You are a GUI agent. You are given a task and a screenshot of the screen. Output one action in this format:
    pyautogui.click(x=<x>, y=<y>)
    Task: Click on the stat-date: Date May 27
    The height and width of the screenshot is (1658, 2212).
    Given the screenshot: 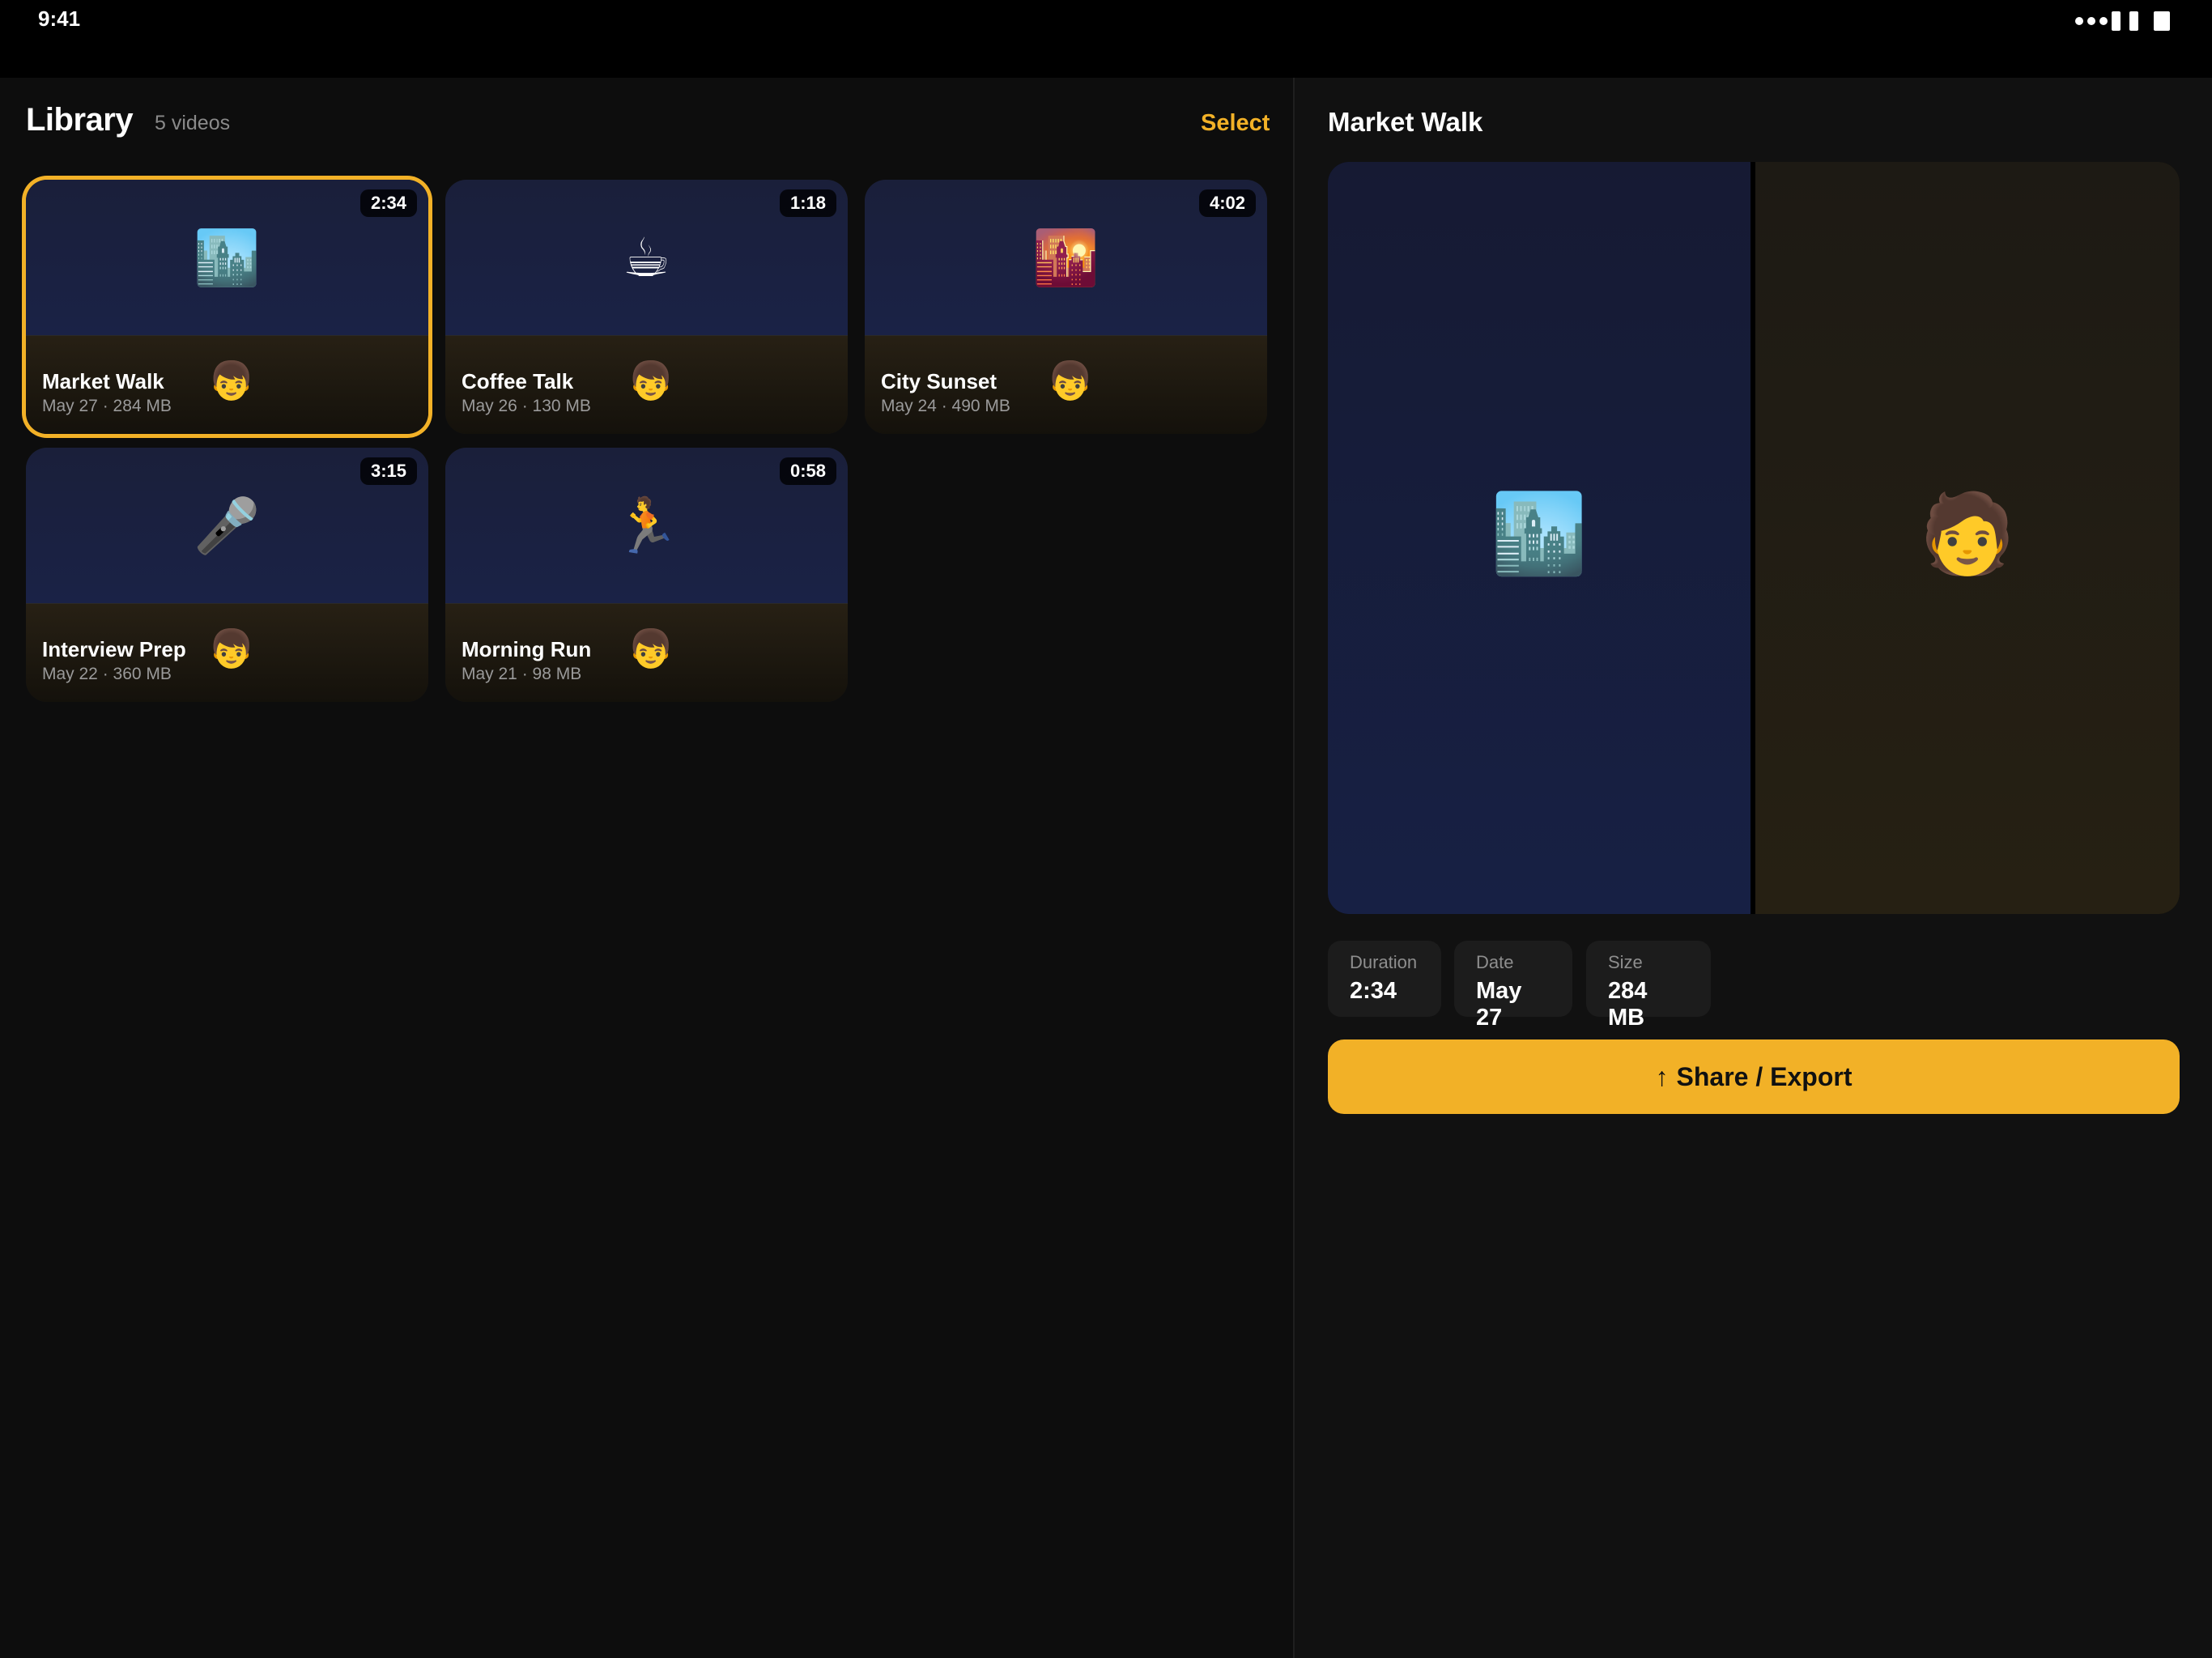 What is the action you would take?
    pyautogui.click(x=1513, y=986)
    